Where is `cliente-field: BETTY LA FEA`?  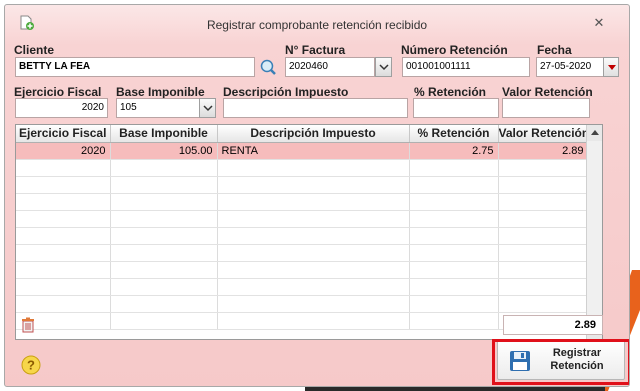 cliente-field: BETTY LA FEA is located at coordinates (135, 67).